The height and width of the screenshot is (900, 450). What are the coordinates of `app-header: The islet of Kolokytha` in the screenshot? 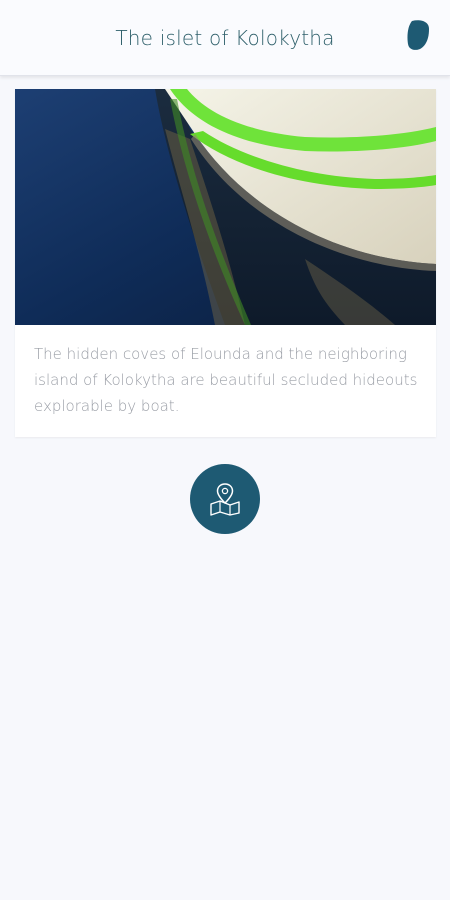 It's located at (225, 38).